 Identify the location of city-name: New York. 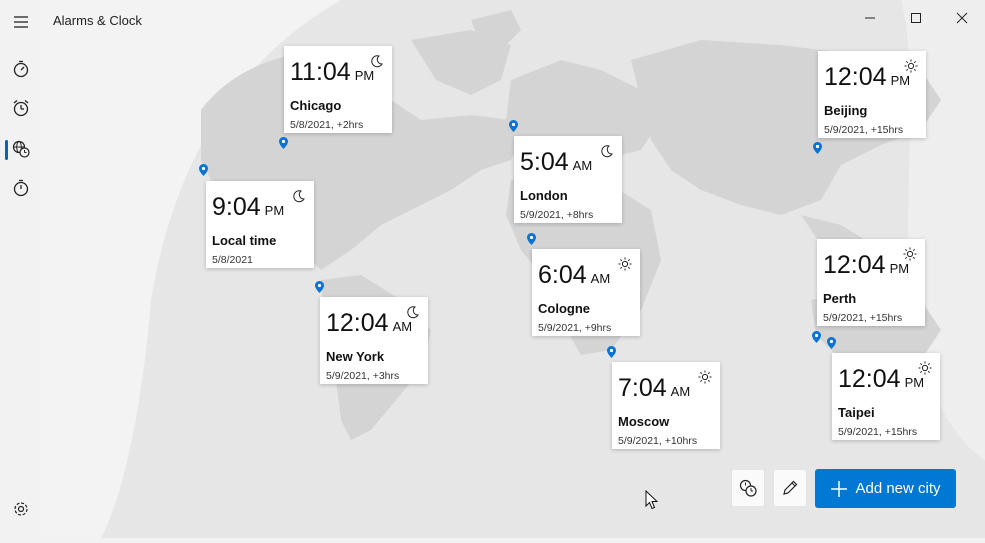
(355, 356).